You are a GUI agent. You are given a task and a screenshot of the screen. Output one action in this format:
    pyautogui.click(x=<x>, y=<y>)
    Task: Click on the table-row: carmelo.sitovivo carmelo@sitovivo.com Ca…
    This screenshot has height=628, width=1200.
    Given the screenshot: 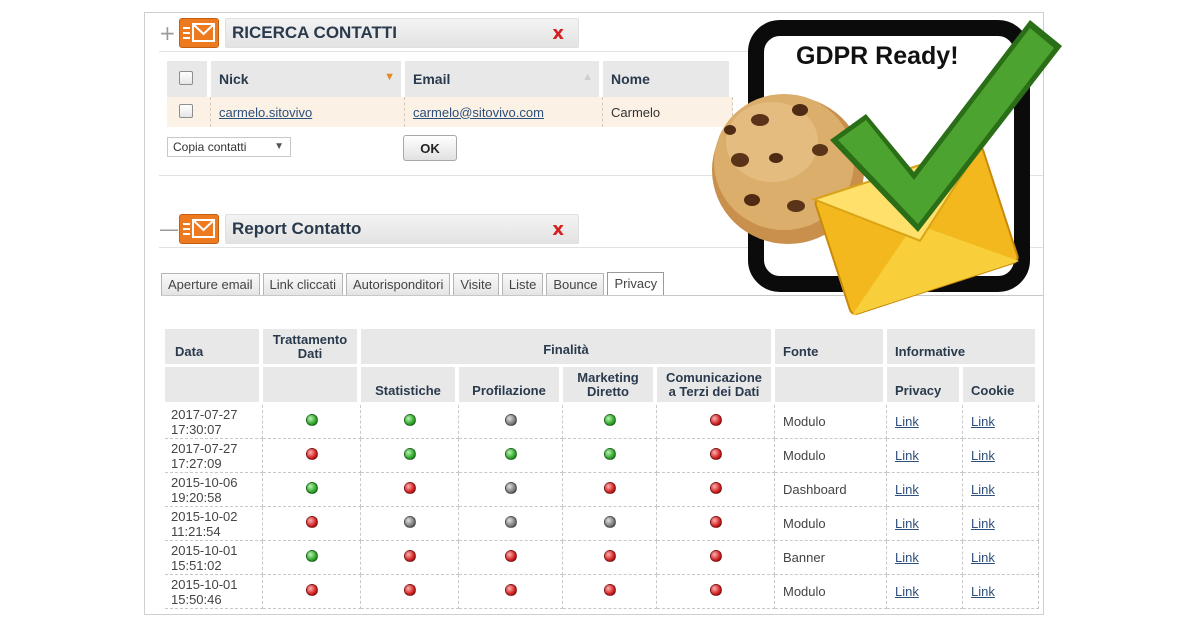 What is the action you would take?
    pyautogui.click(x=450, y=112)
    